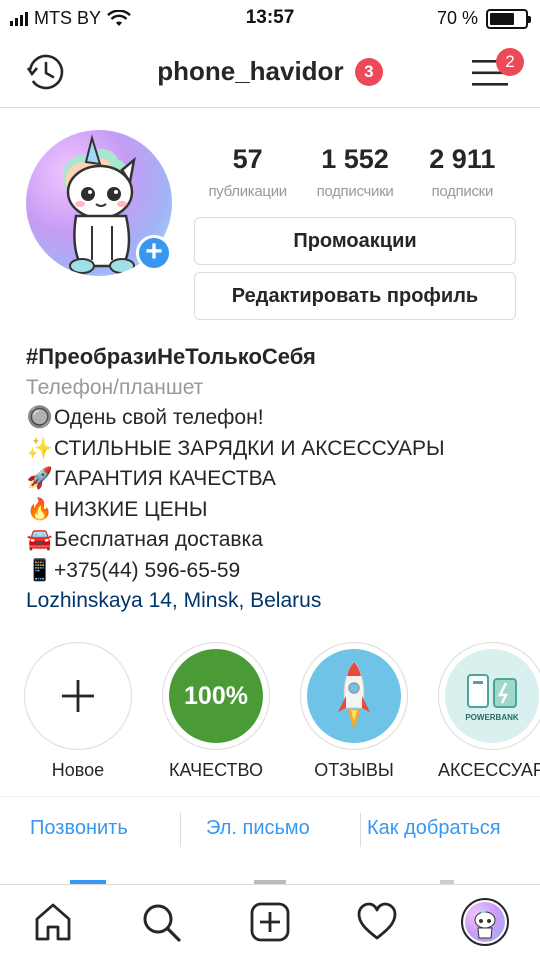 The image size is (540, 960). I want to click on battery-fill, so click(502, 18).